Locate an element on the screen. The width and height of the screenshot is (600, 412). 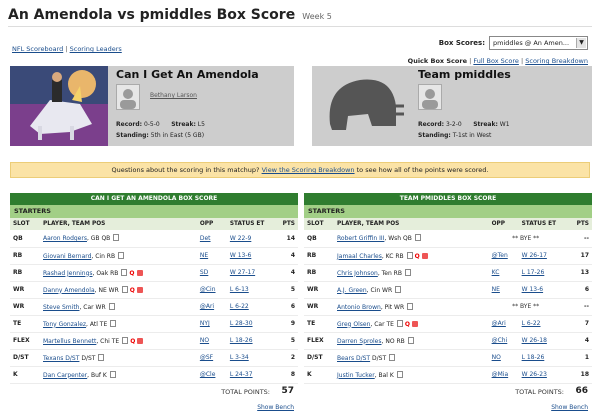
player-link: Chris Johnson is located at coordinates (357, 273).